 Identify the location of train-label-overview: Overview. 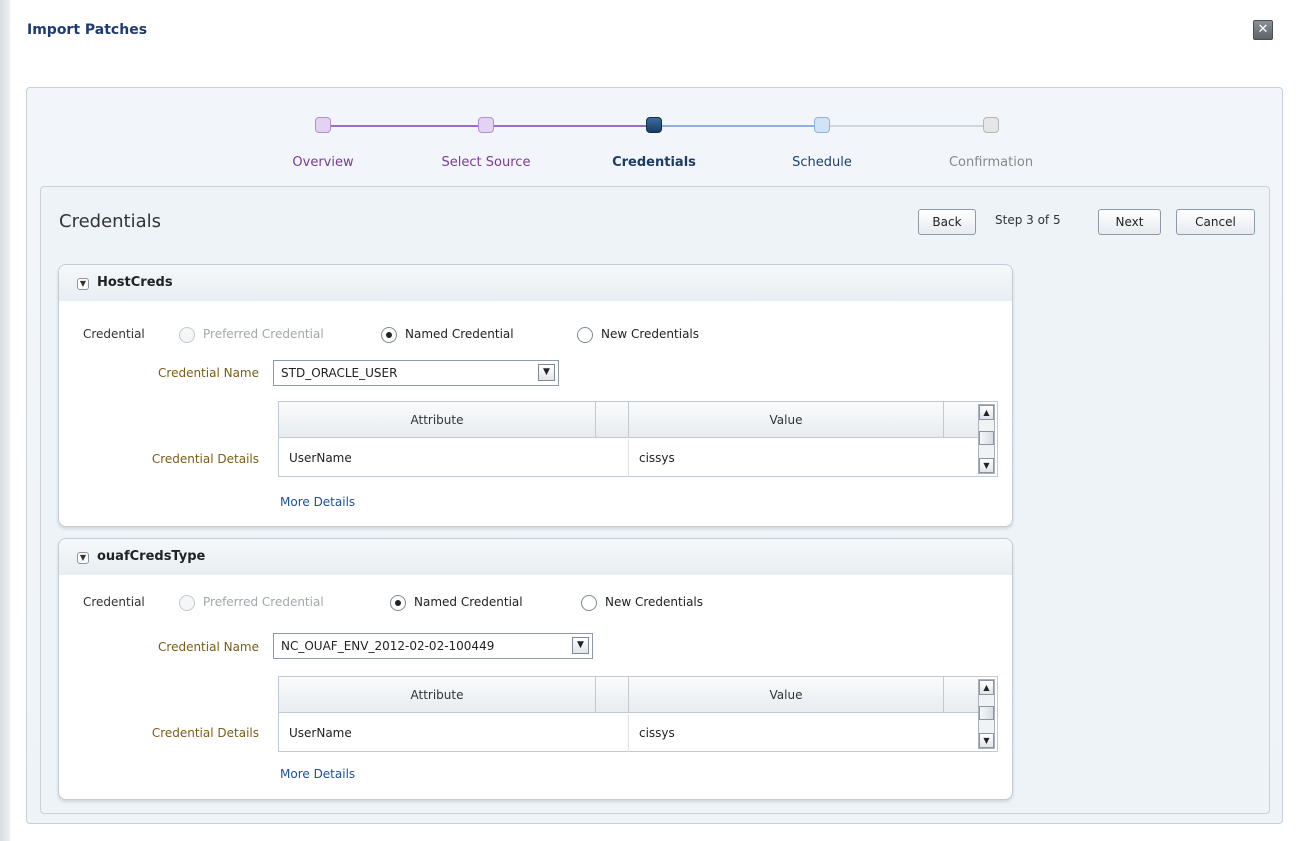
(322, 162).